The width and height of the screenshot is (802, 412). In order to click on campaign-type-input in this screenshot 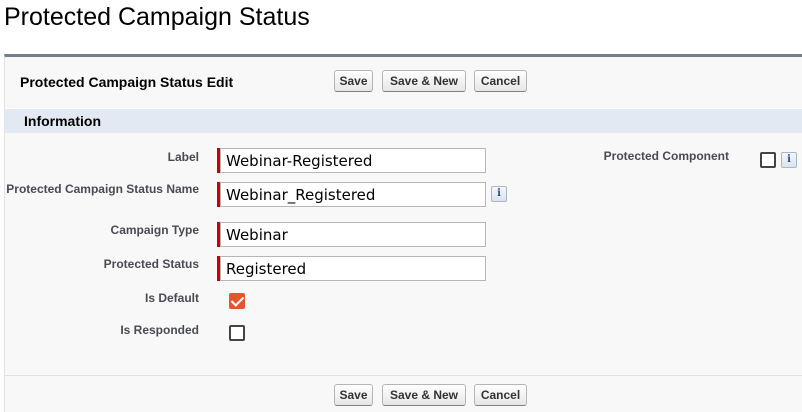, I will do `click(353, 234)`.